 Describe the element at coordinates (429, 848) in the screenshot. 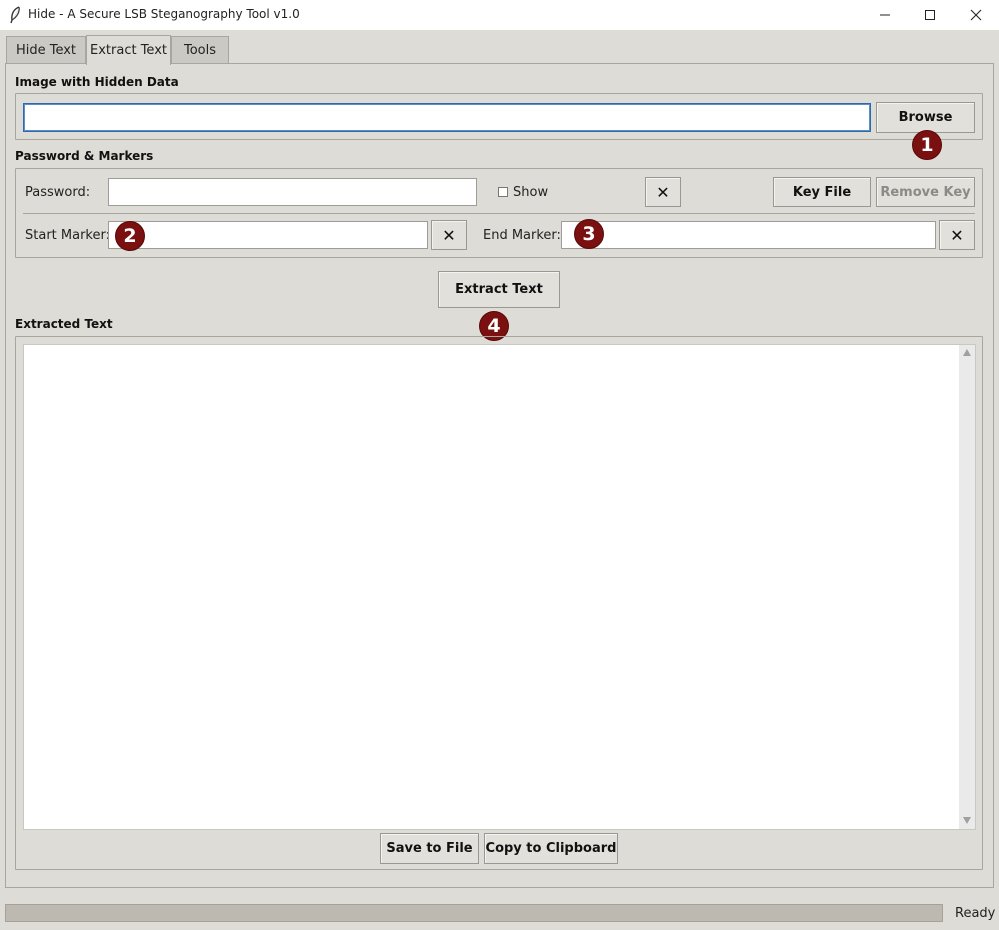

I see `save-to-file-button: Save to File` at that location.